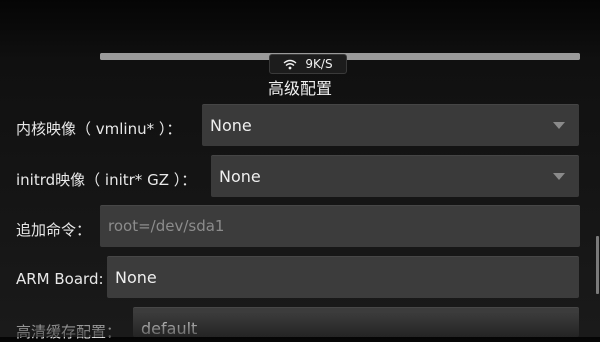 This screenshot has width=600, height=342. I want to click on arm-board-label: ARM Board:, so click(60, 279).